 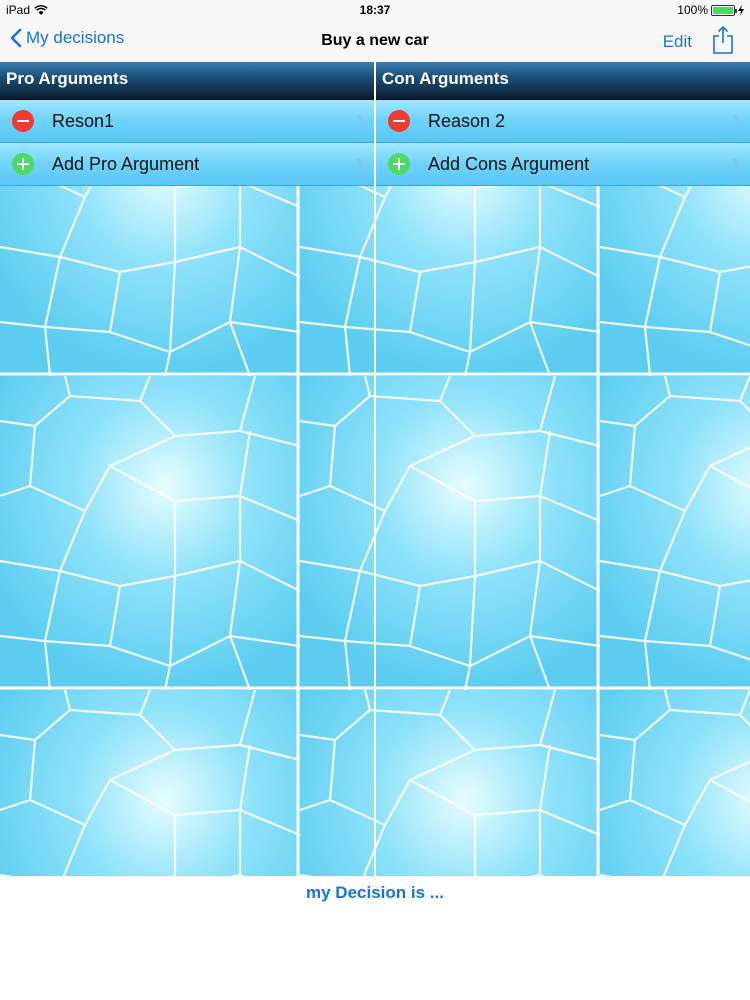 I want to click on navigation-bar: My decisions Buy a new car Edit, so click(x=375, y=41).